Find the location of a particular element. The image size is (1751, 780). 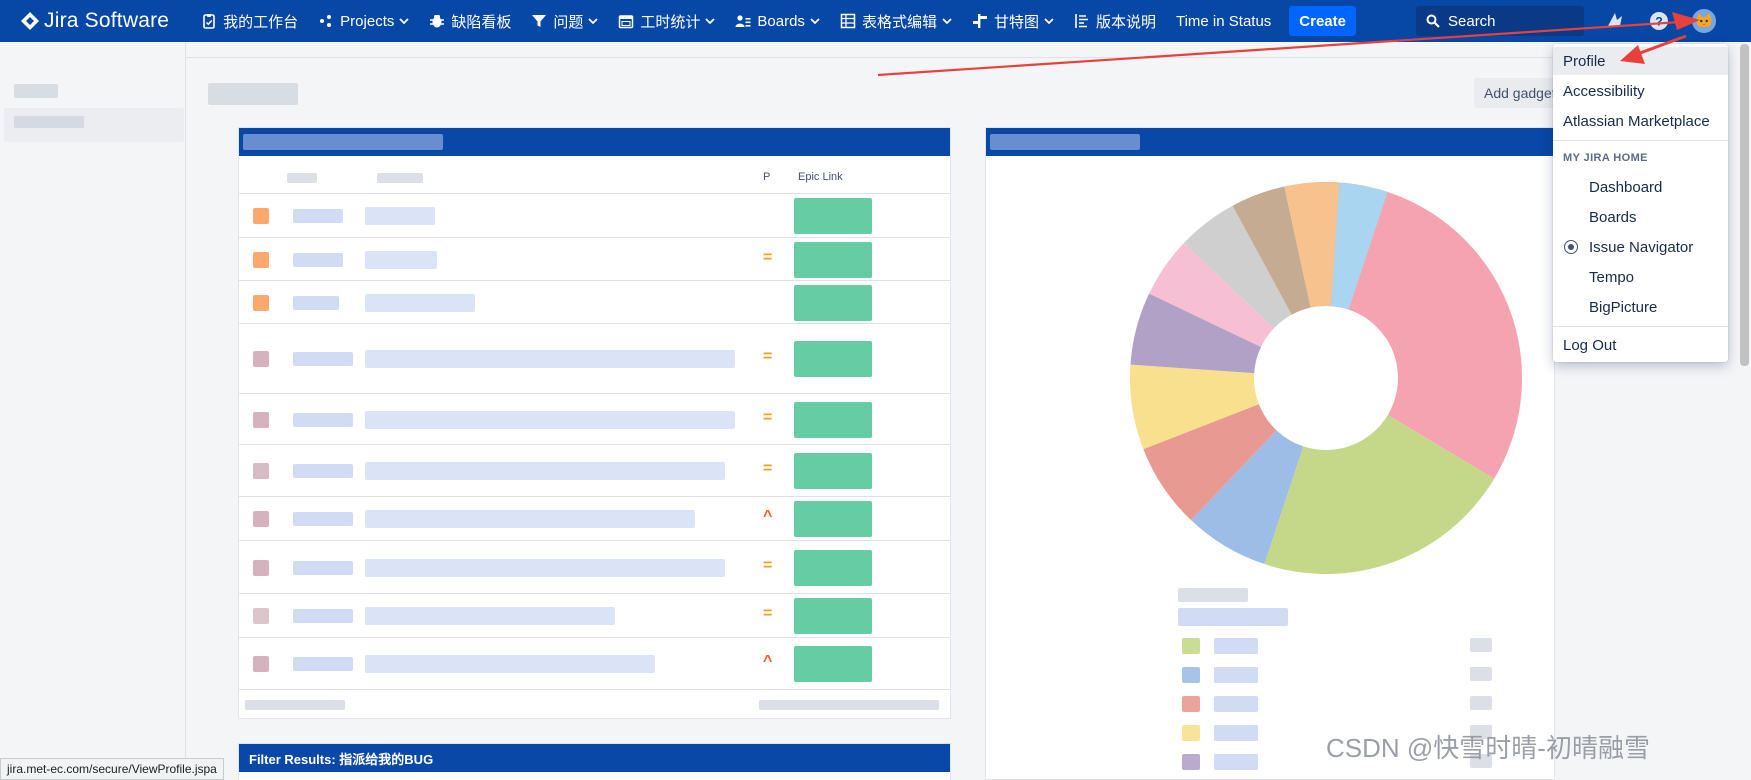

search-input: Search is located at coordinates (1500, 21).